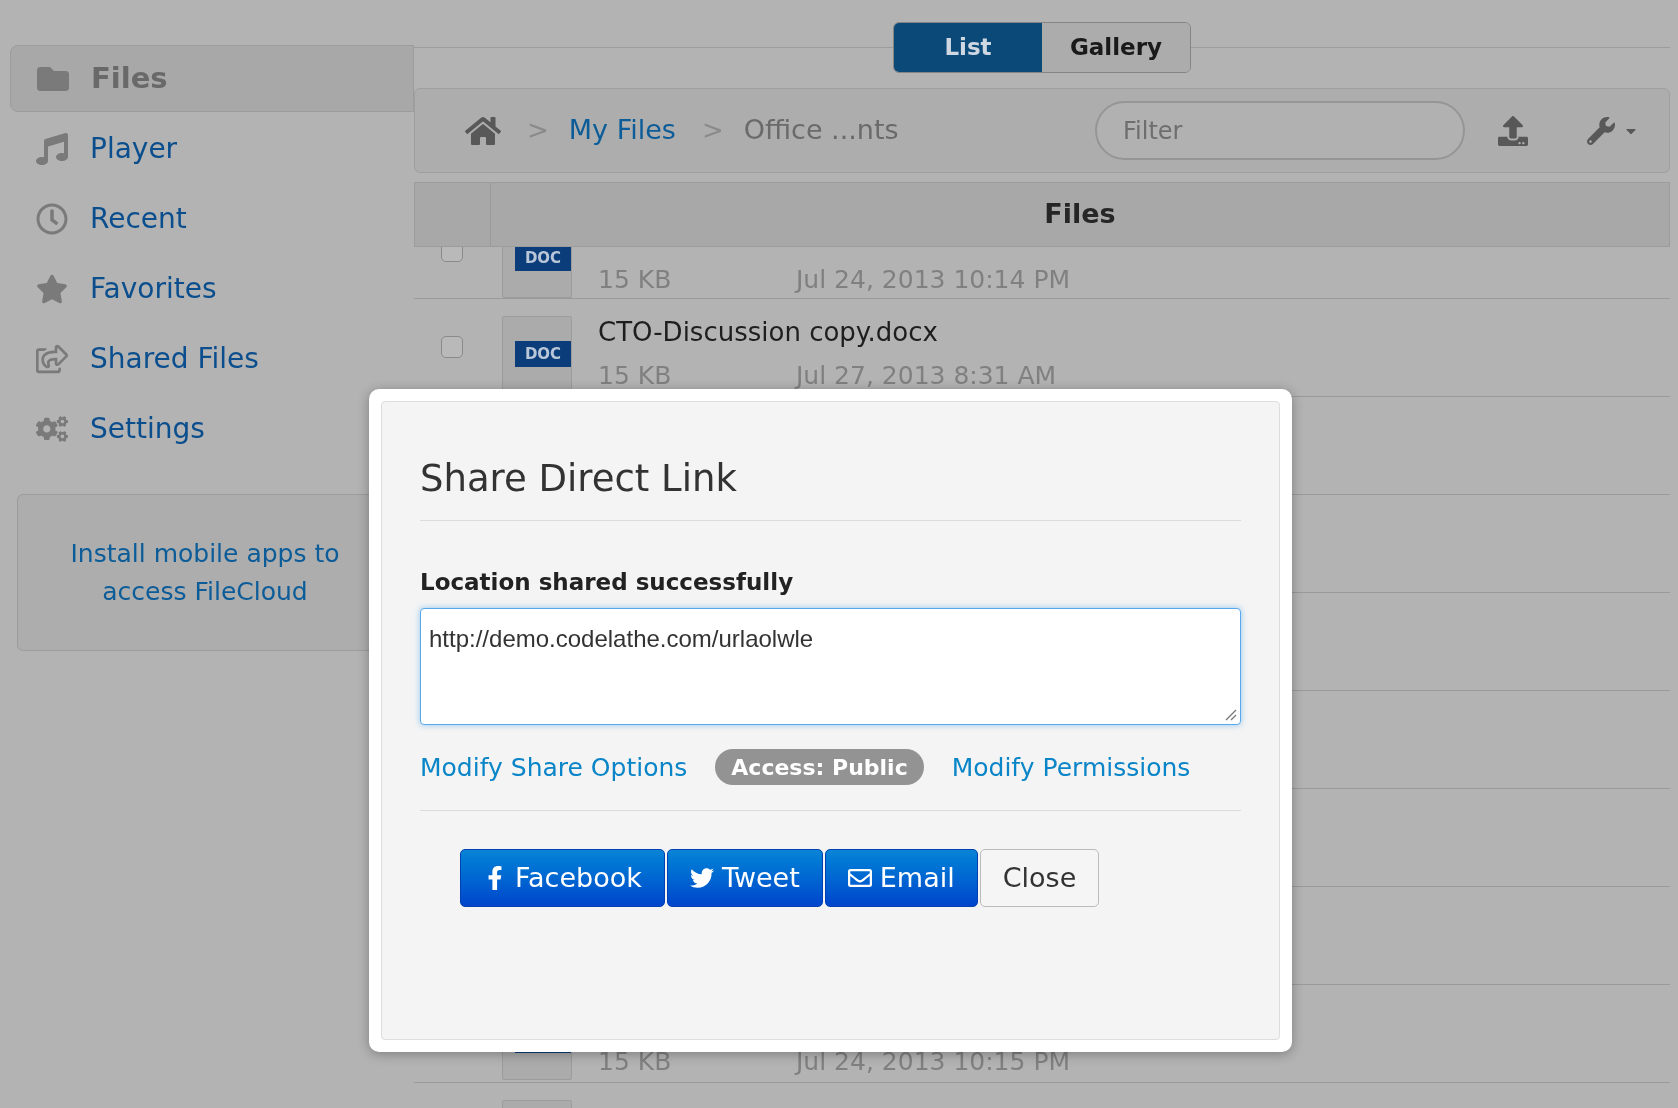  Describe the element at coordinates (821, 130) in the screenshot. I see `breadcrumb-item: Office ...nts` at that location.